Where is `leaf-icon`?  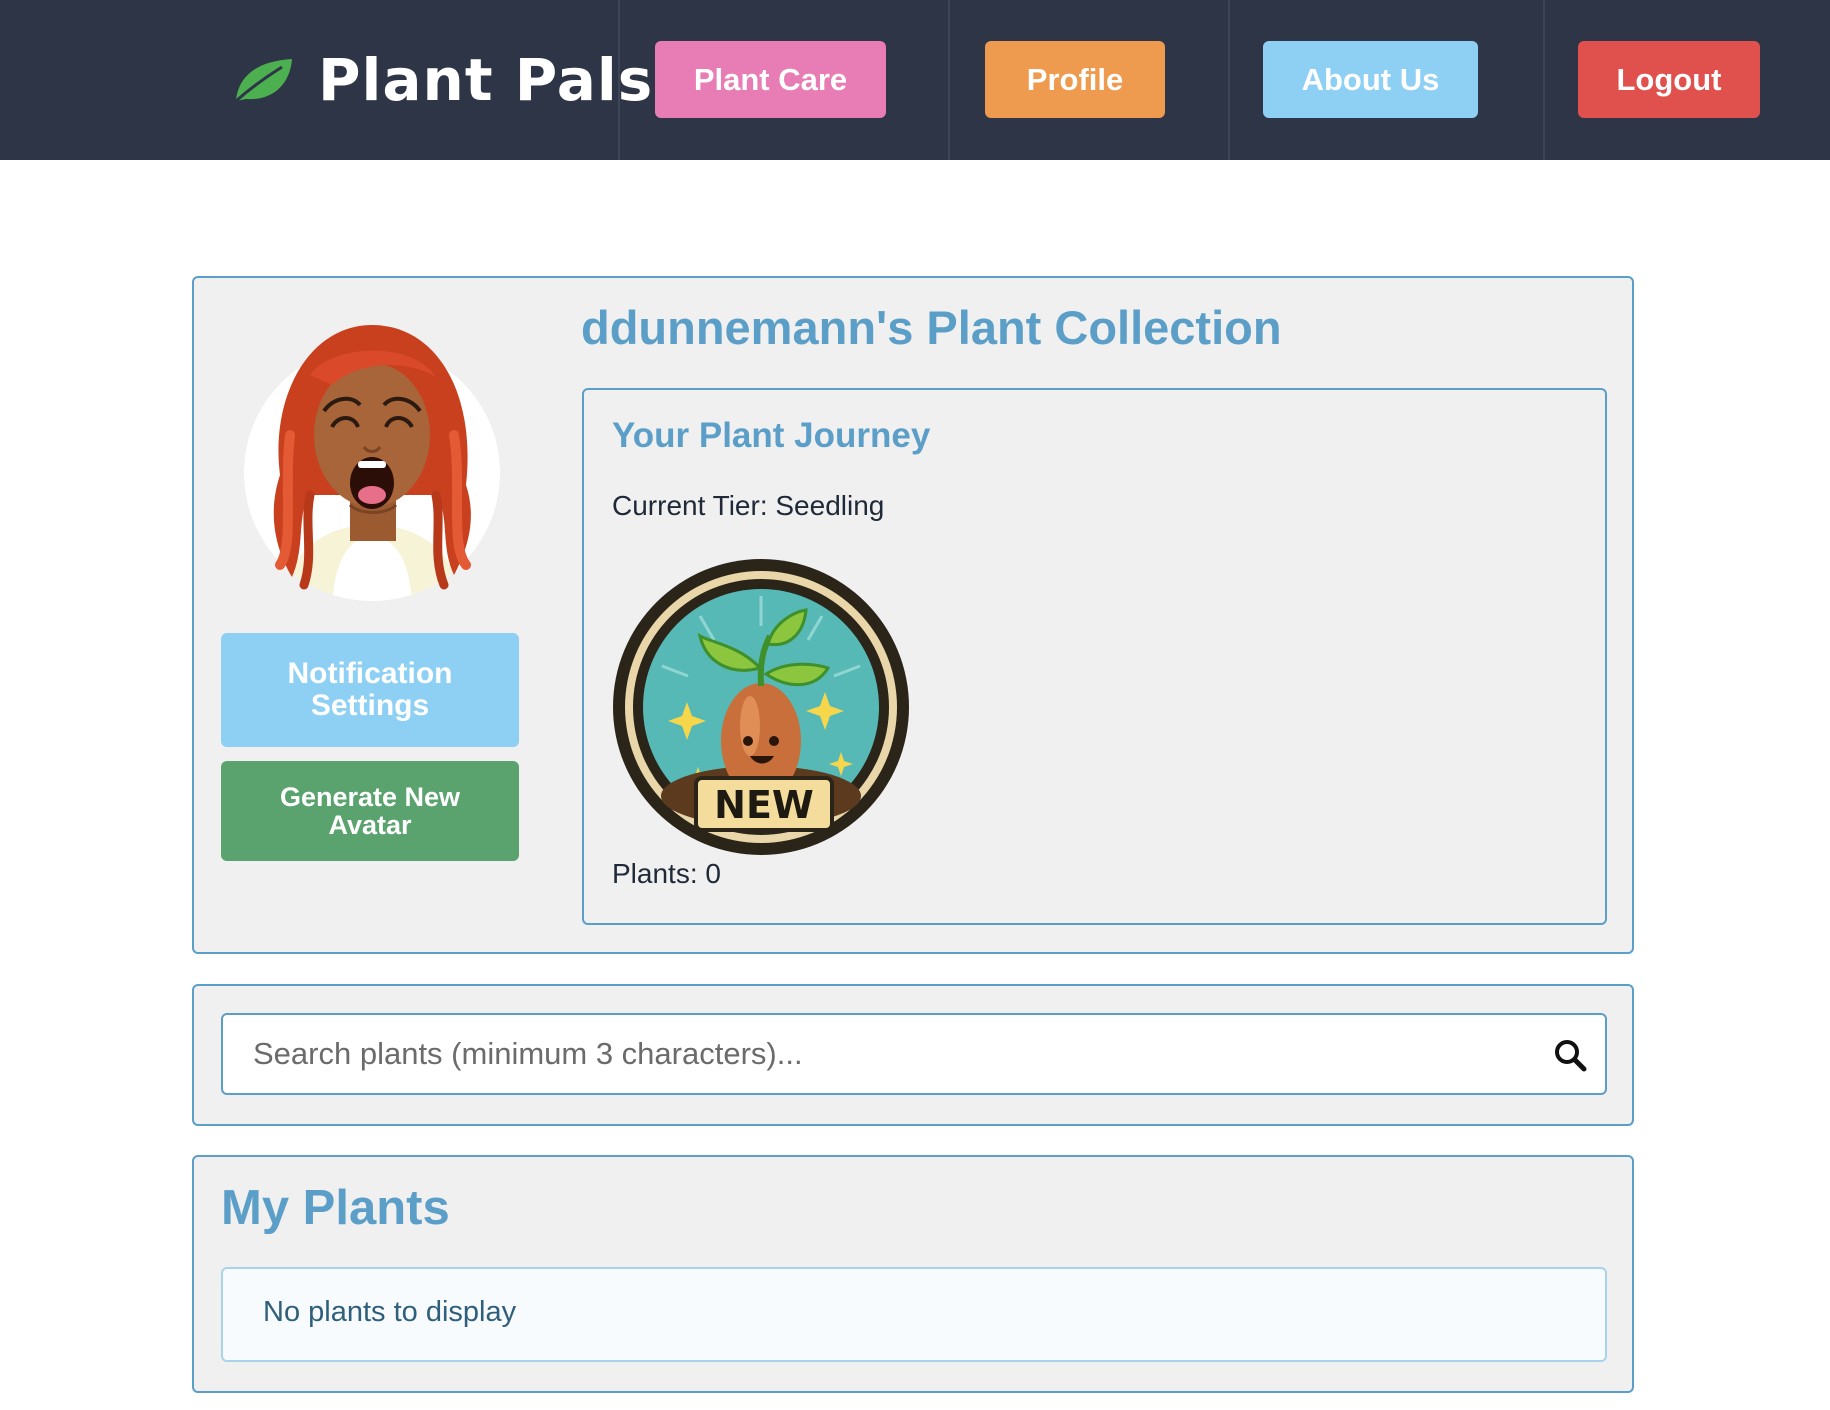 leaf-icon is located at coordinates (264, 80).